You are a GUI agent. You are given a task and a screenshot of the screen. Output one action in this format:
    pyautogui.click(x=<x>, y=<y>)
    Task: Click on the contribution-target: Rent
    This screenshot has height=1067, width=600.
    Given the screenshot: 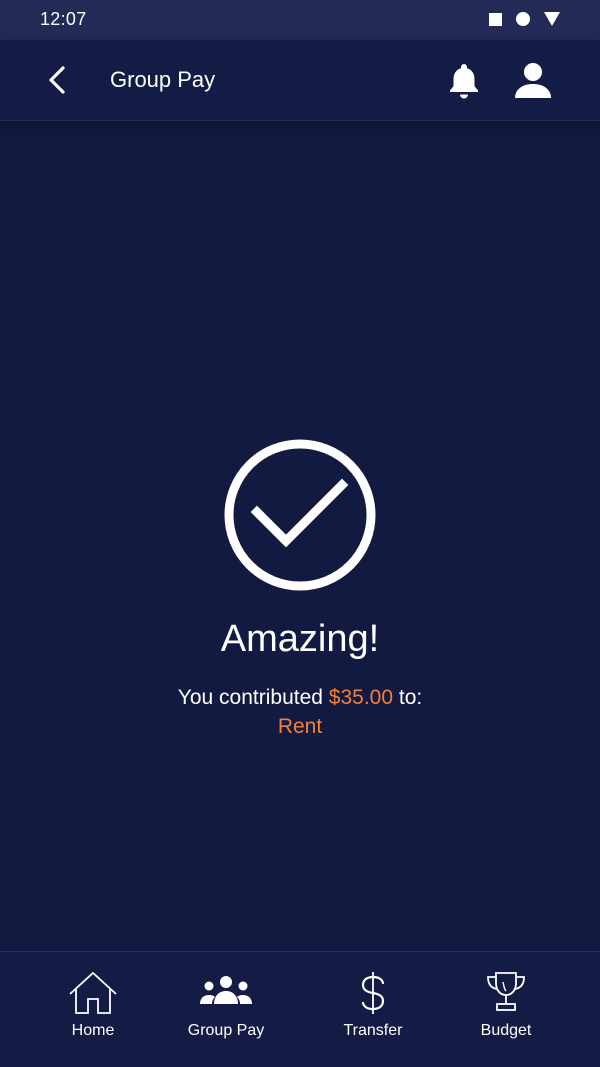 What is the action you would take?
    pyautogui.click(x=300, y=726)
    